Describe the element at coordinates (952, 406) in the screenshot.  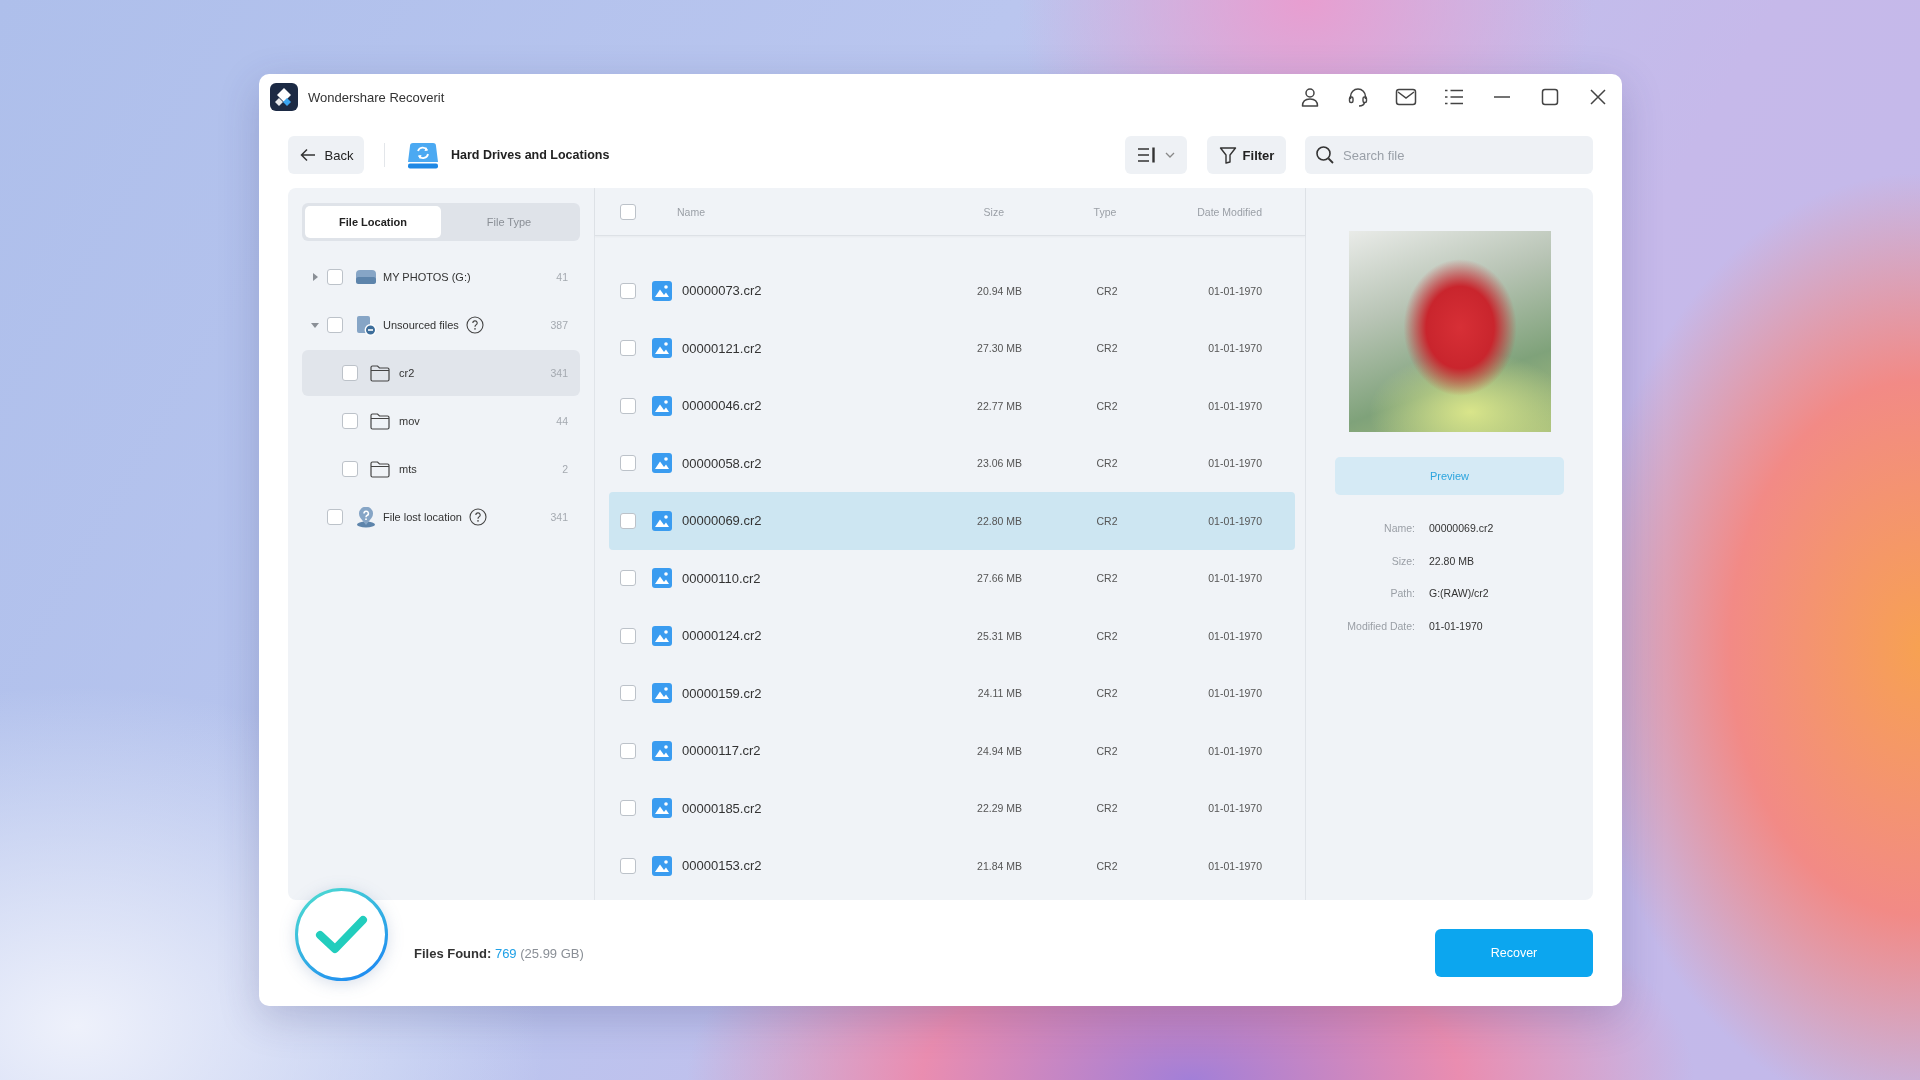
I see `file-row: 00000046.cr2 22.77 MB CR2 01-01-1970` at that location.